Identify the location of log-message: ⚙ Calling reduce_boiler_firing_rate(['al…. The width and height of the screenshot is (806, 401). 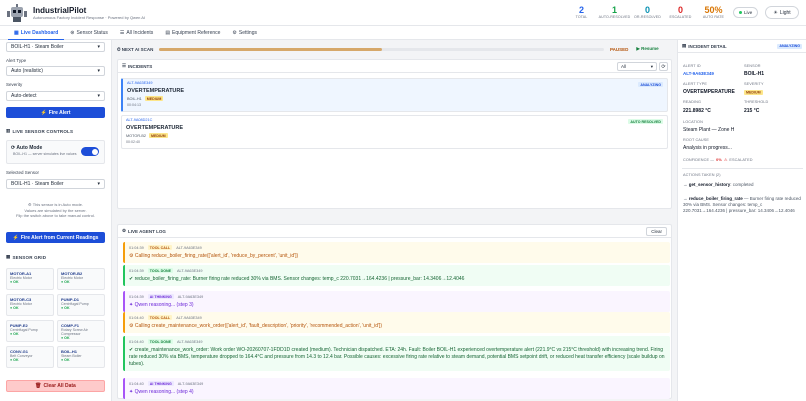
(397, 256).